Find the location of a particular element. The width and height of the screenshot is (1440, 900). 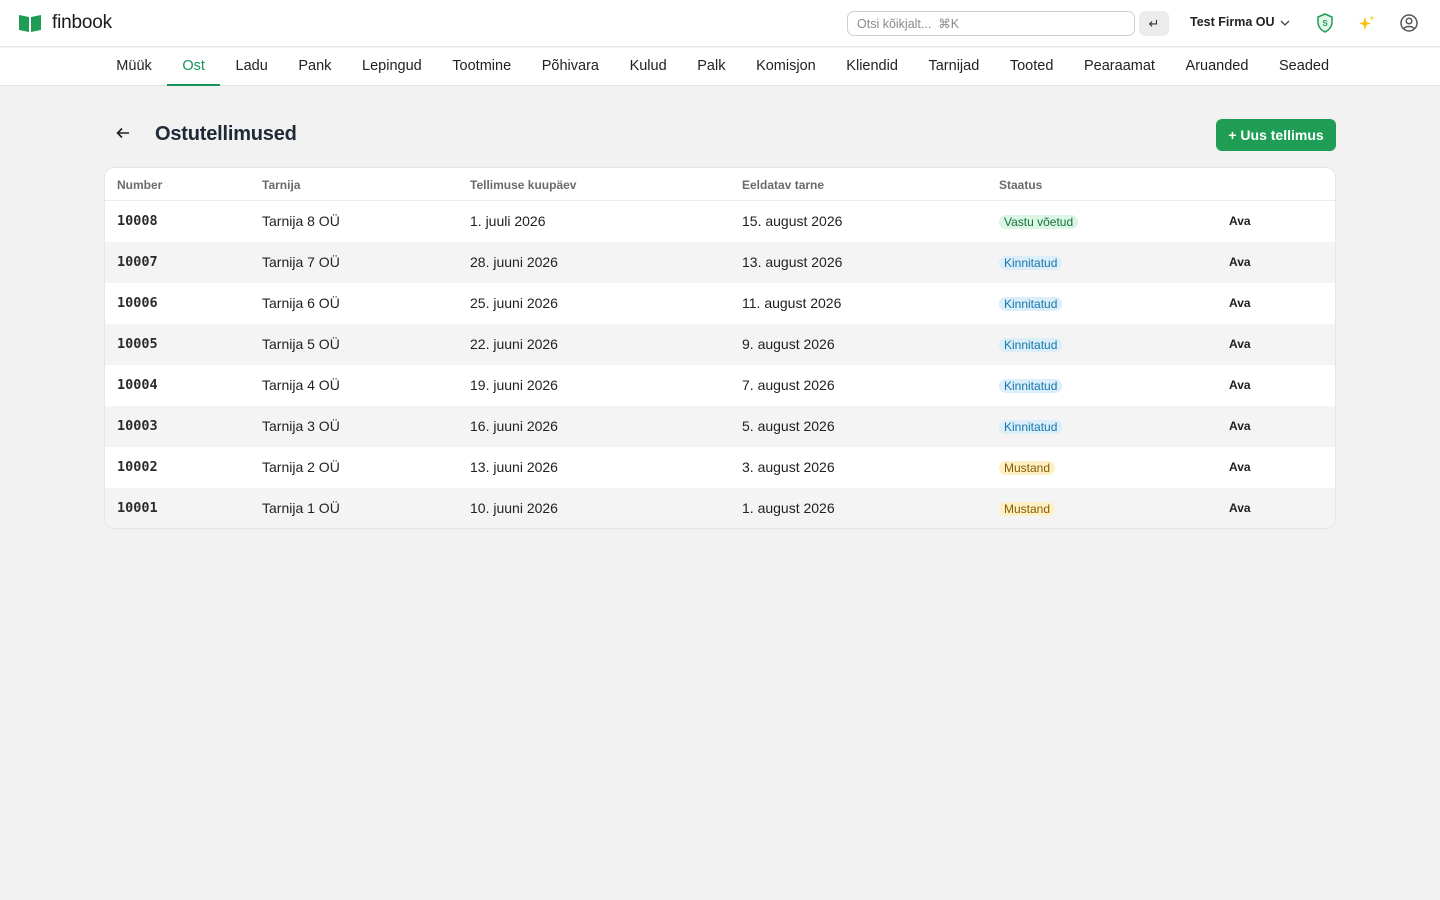

cell-order-date: 19. juuni 2026 is located at coordinates (514, 385).